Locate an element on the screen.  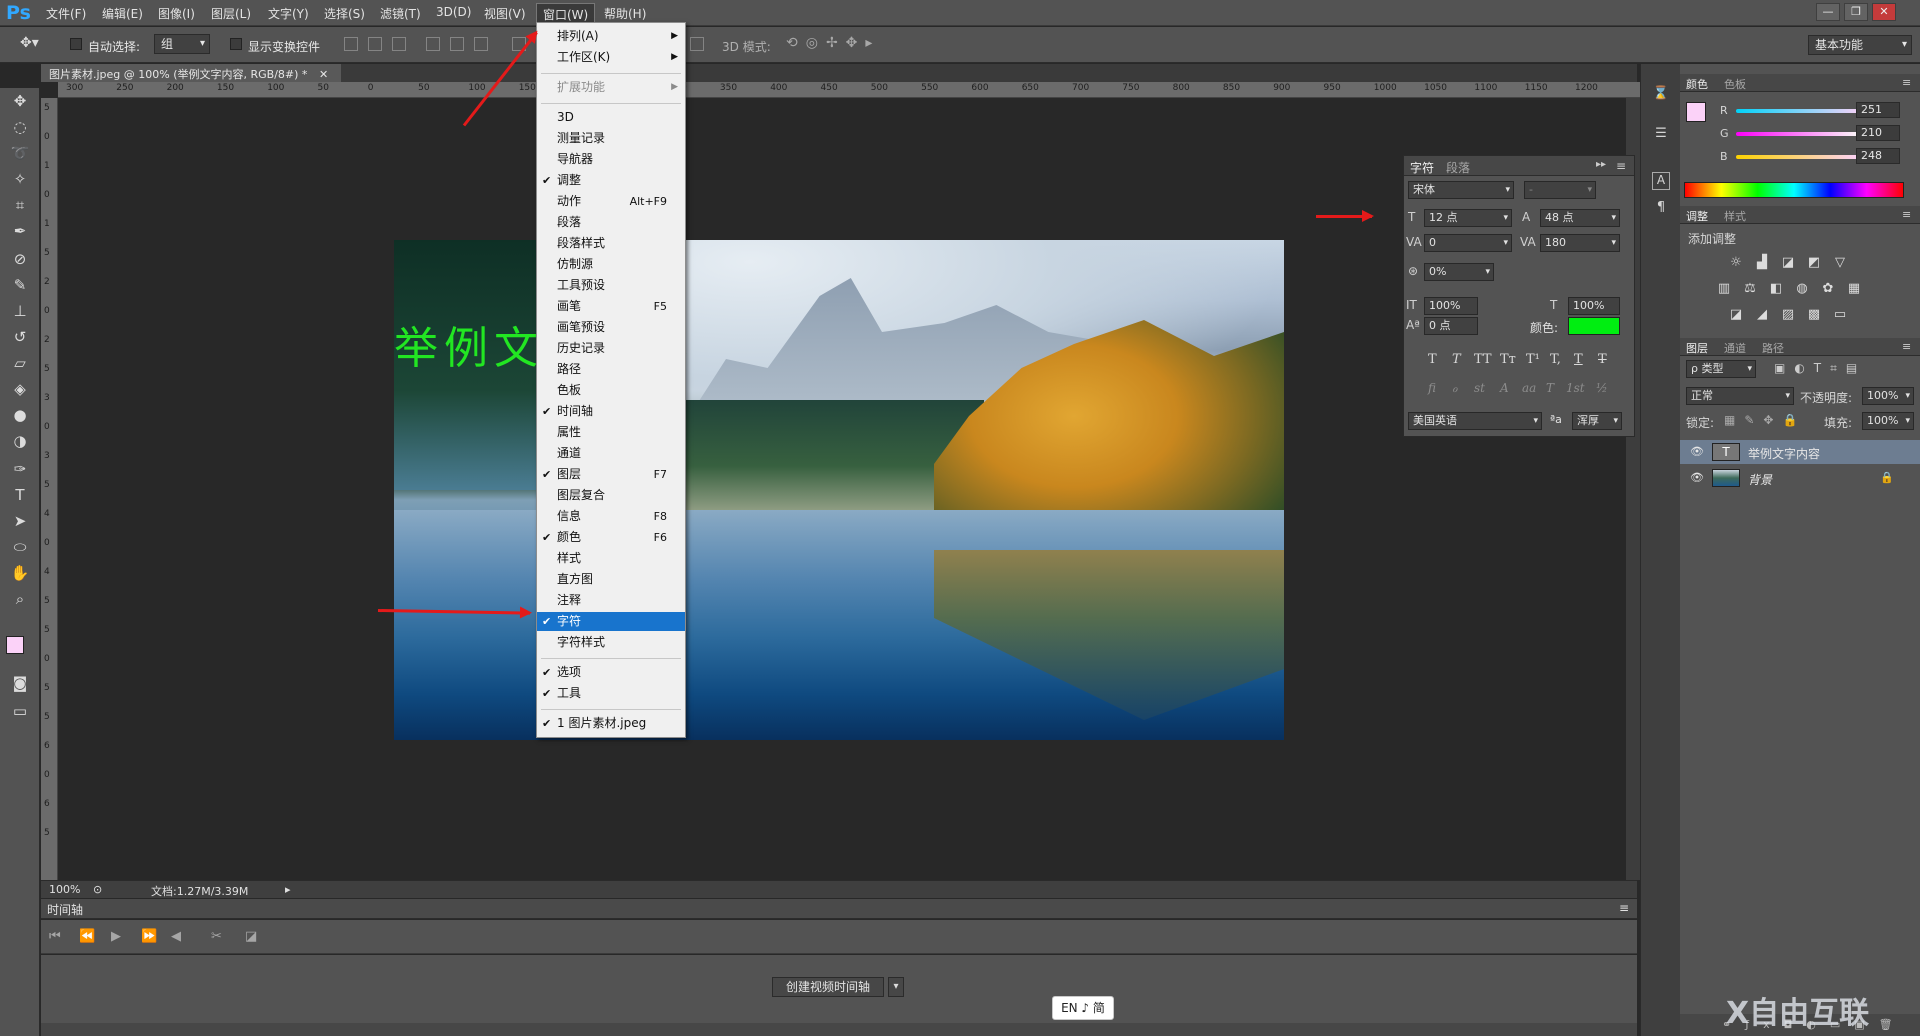
subscript-button: T, is located at coordinates (1555, 359).